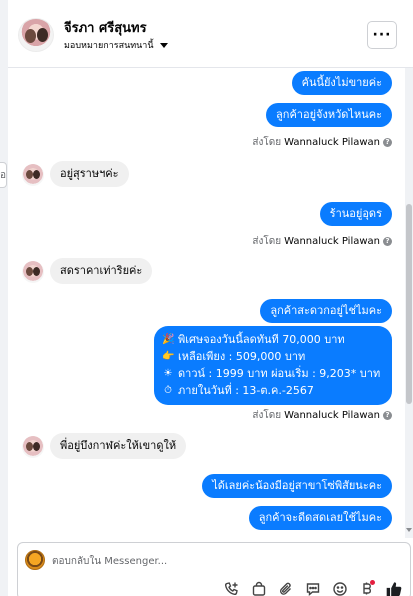 The width and height of the screenshot is (413, 596). Describe the element at coordinates (382, 35) in the screenshot. I see `more-options-button: ···` at that location.